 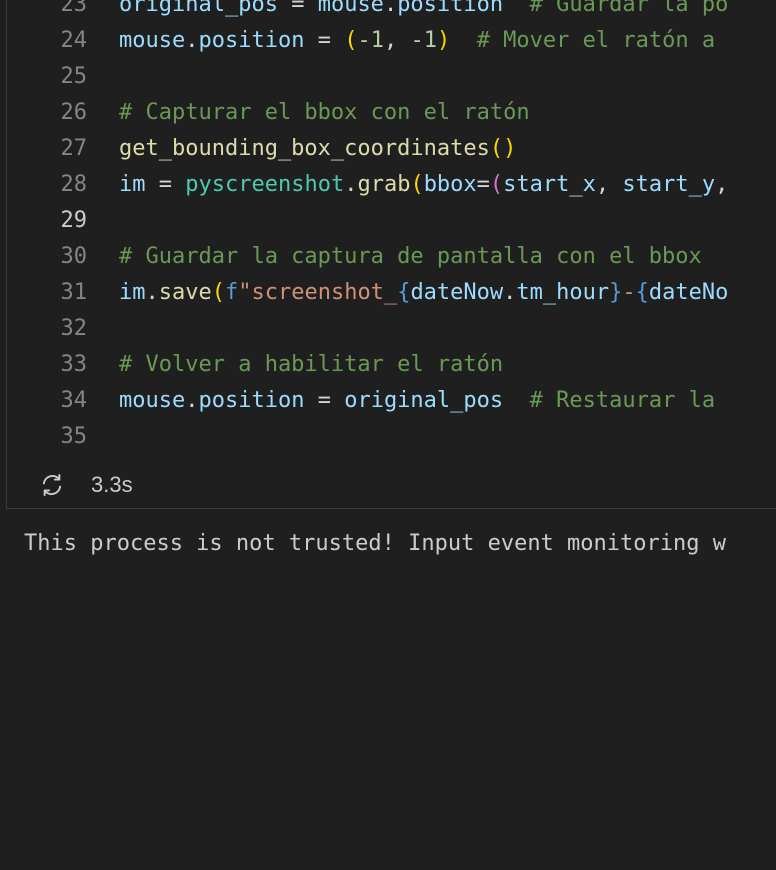 What do you see at coordinates (74, 8) in the screenshot?
I see `line-number: 23` at bounding box center [74, 8].